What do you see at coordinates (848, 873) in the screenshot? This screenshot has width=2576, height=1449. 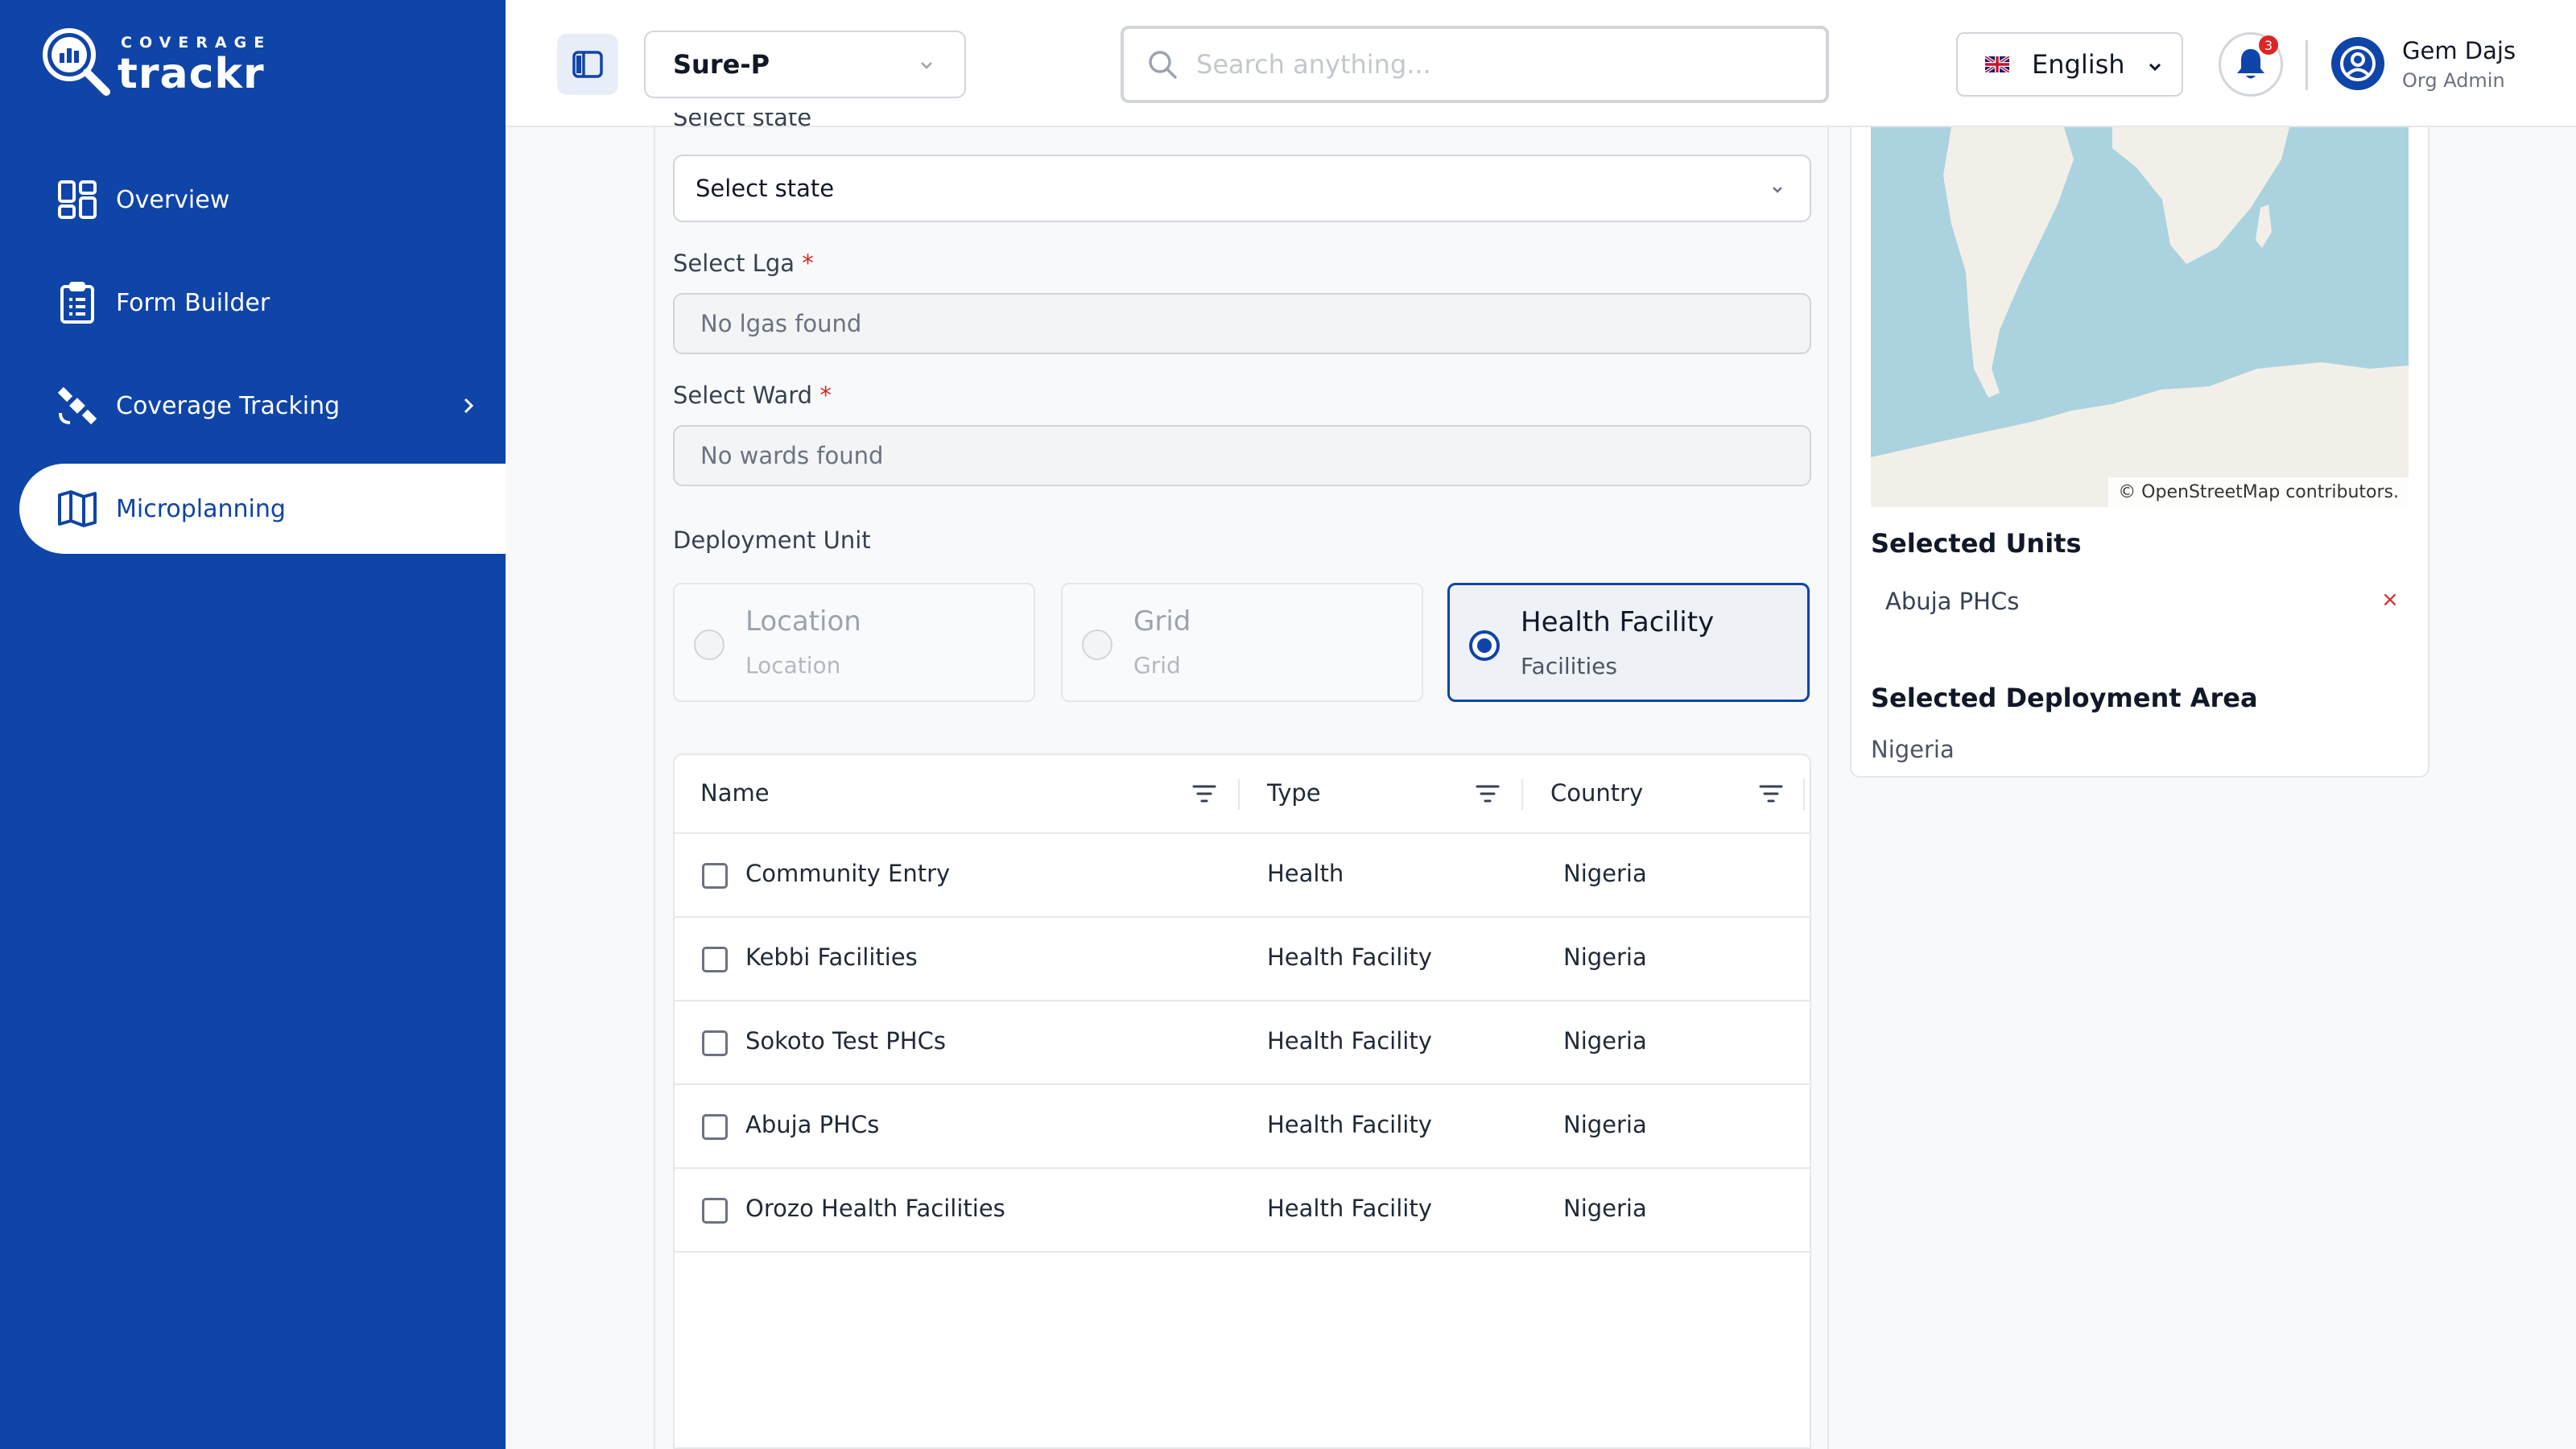 I see `cell-name: Community Entry` at bounding box center [848, 873].